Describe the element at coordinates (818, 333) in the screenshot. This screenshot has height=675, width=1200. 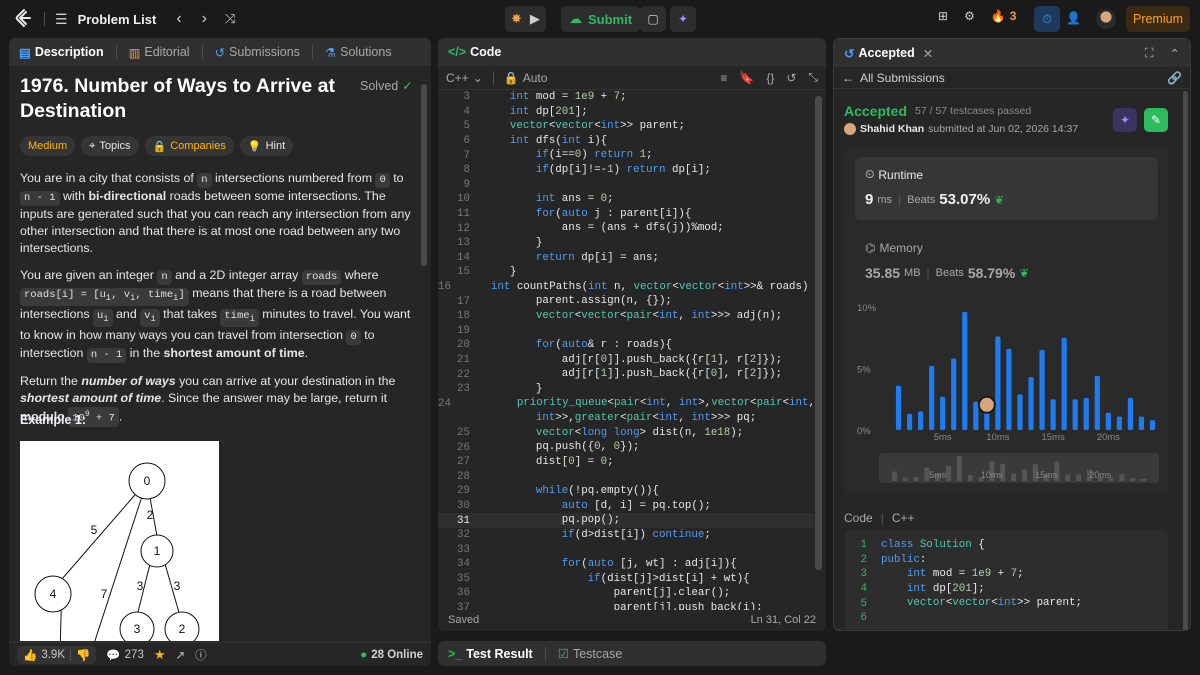
I see `code-scrollbar` at that location.